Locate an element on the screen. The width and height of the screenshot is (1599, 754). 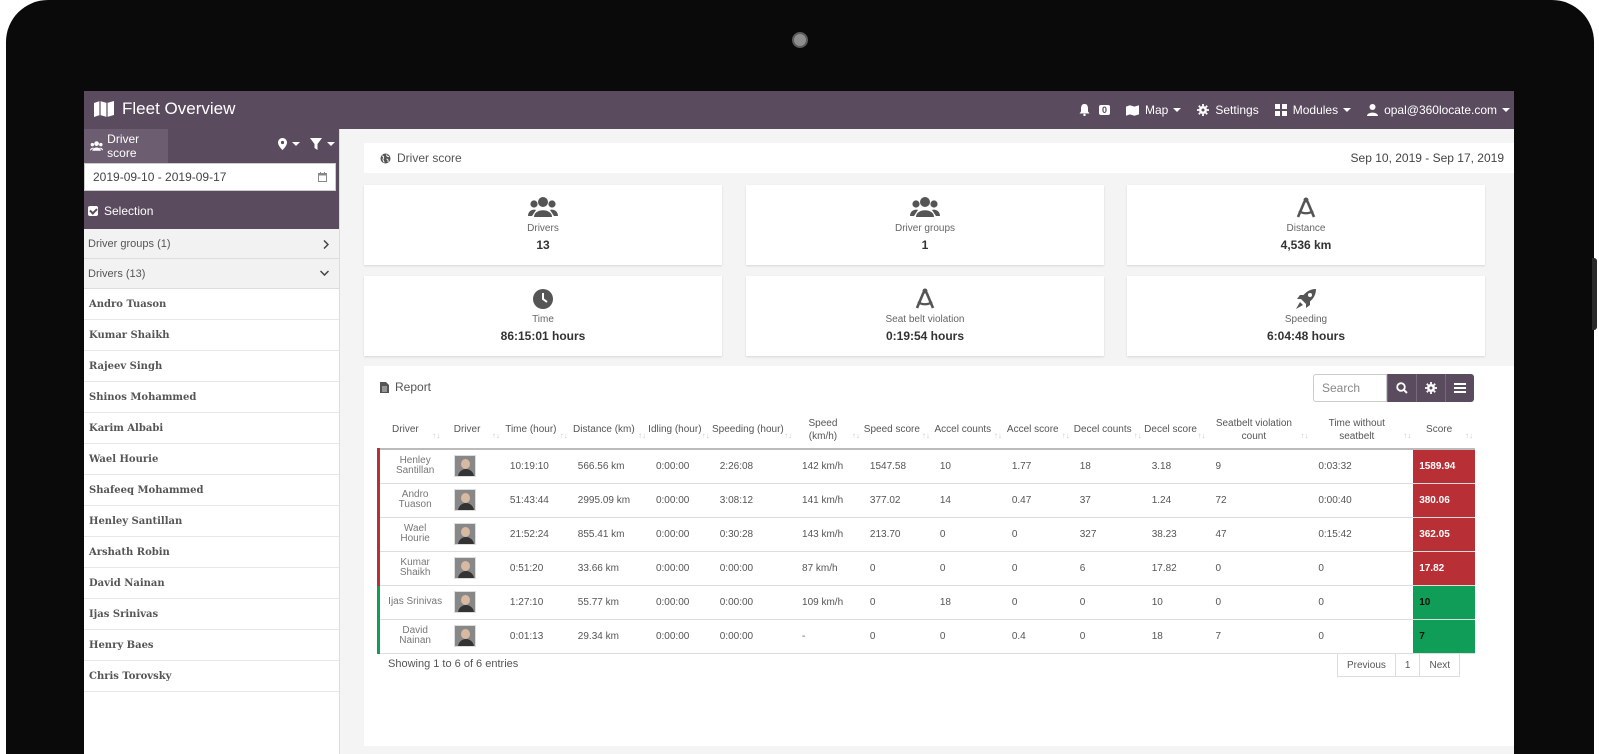
drivers-toggle: Drivers (13) is located at coordinates (211, 274).